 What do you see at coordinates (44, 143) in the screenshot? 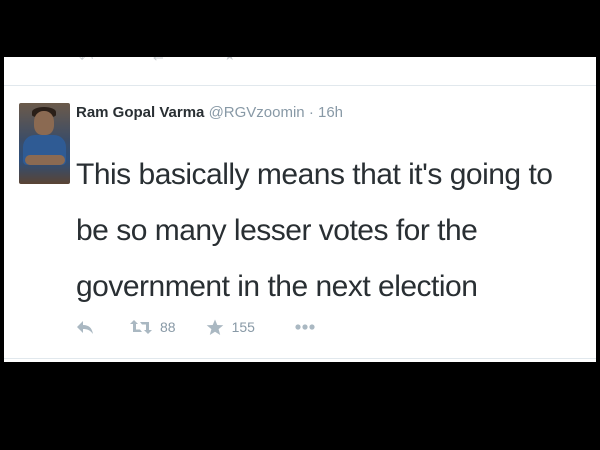
I see `avatar` at bounding box center [44, 143].